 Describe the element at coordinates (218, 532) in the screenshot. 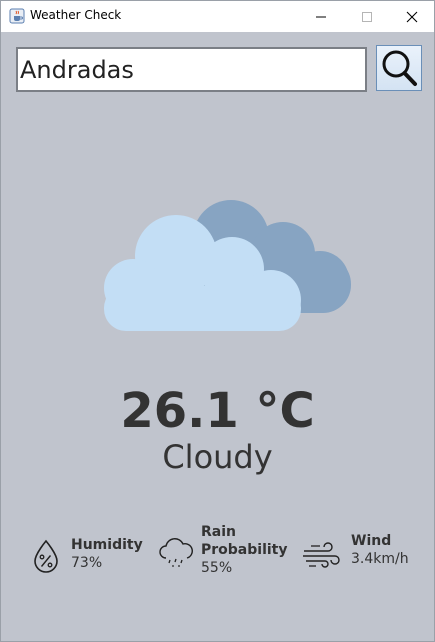

I see `rain-title-line1: Rain` at that location.